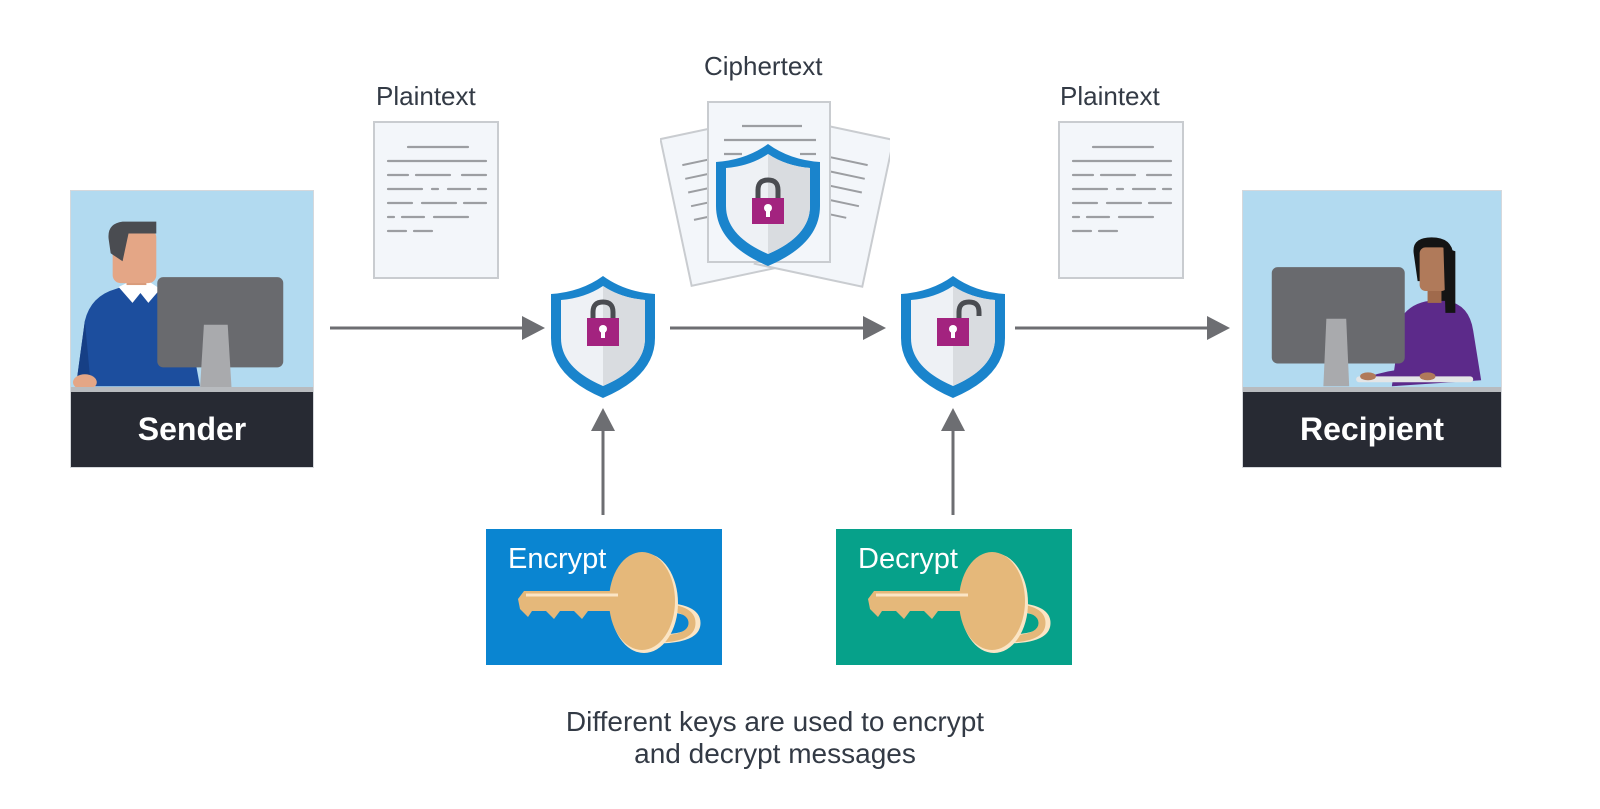 The image size is (1600, 809). I want to click on decrypt-key-box: Decrypt, so click(954, 597).